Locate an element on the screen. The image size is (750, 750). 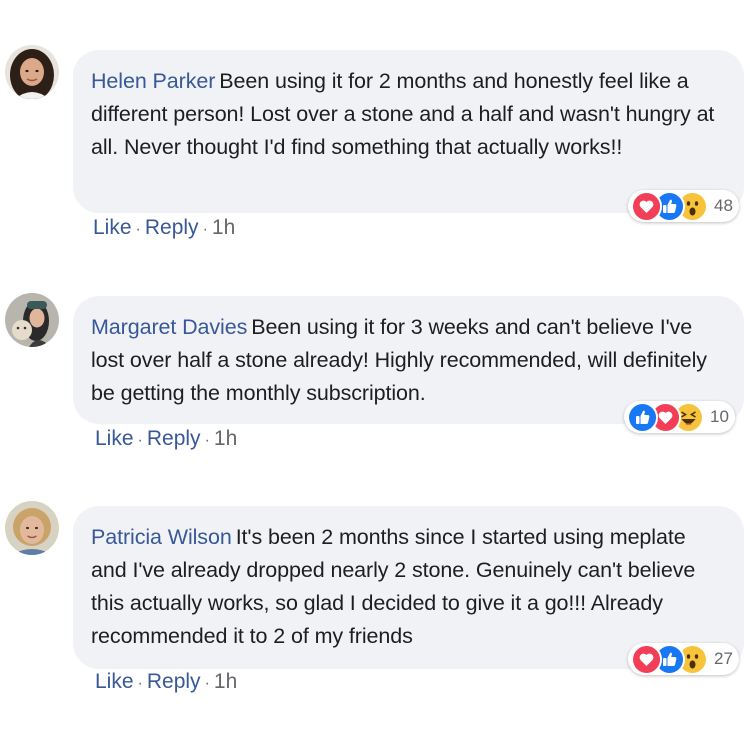
comment-author: Patricia Wilson is located at coordinates (161, 537).